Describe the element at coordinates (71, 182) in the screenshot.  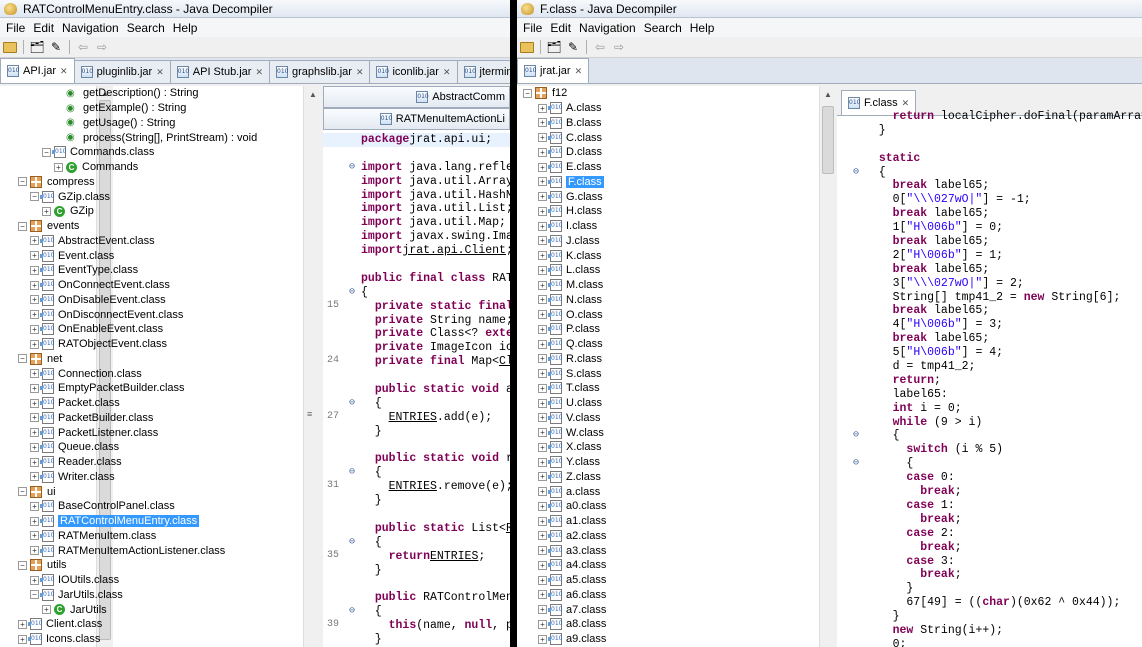
I see `tree-node-label: compress` at that location.